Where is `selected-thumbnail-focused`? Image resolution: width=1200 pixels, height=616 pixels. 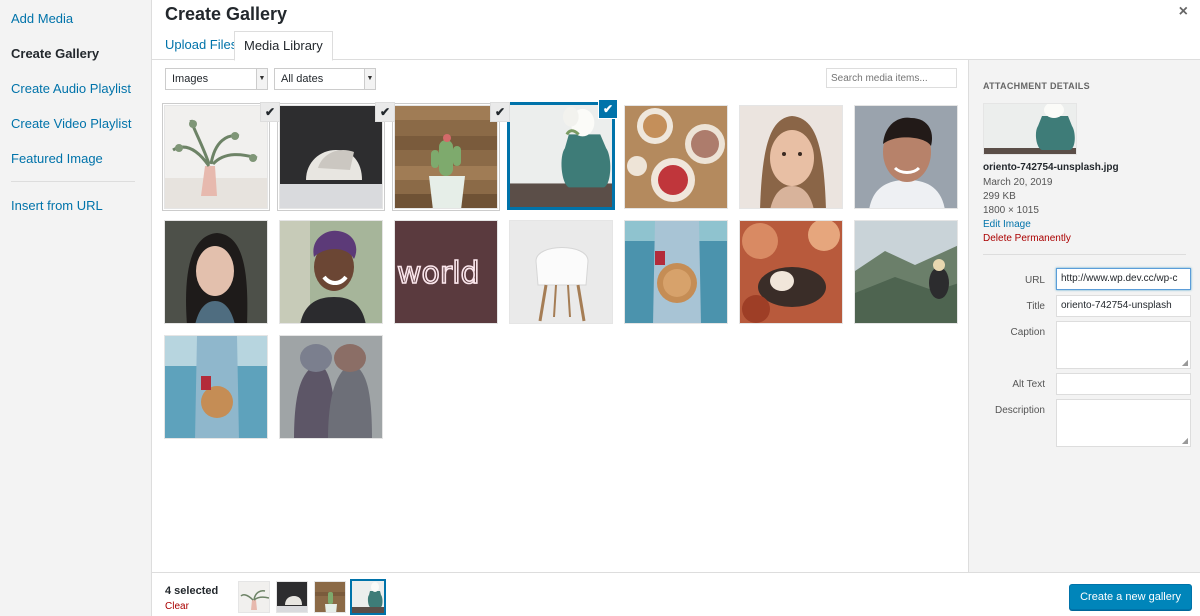 selected-thumbnail-focused is located at coordinates (368, 597).